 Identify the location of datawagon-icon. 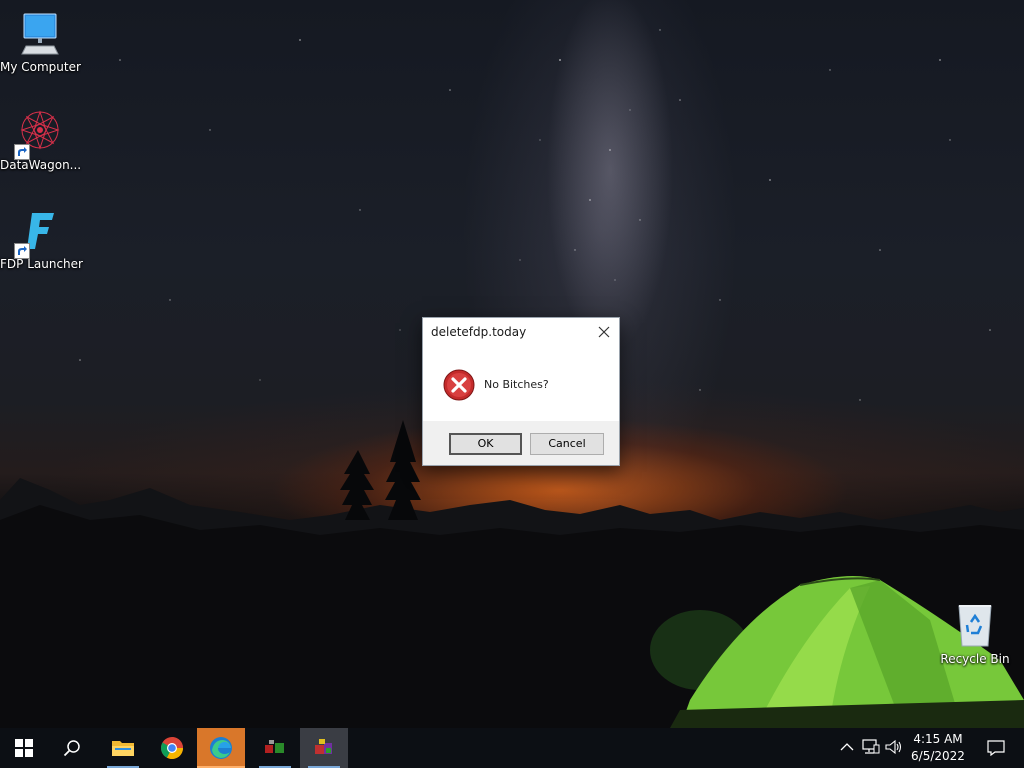
(39, 134).